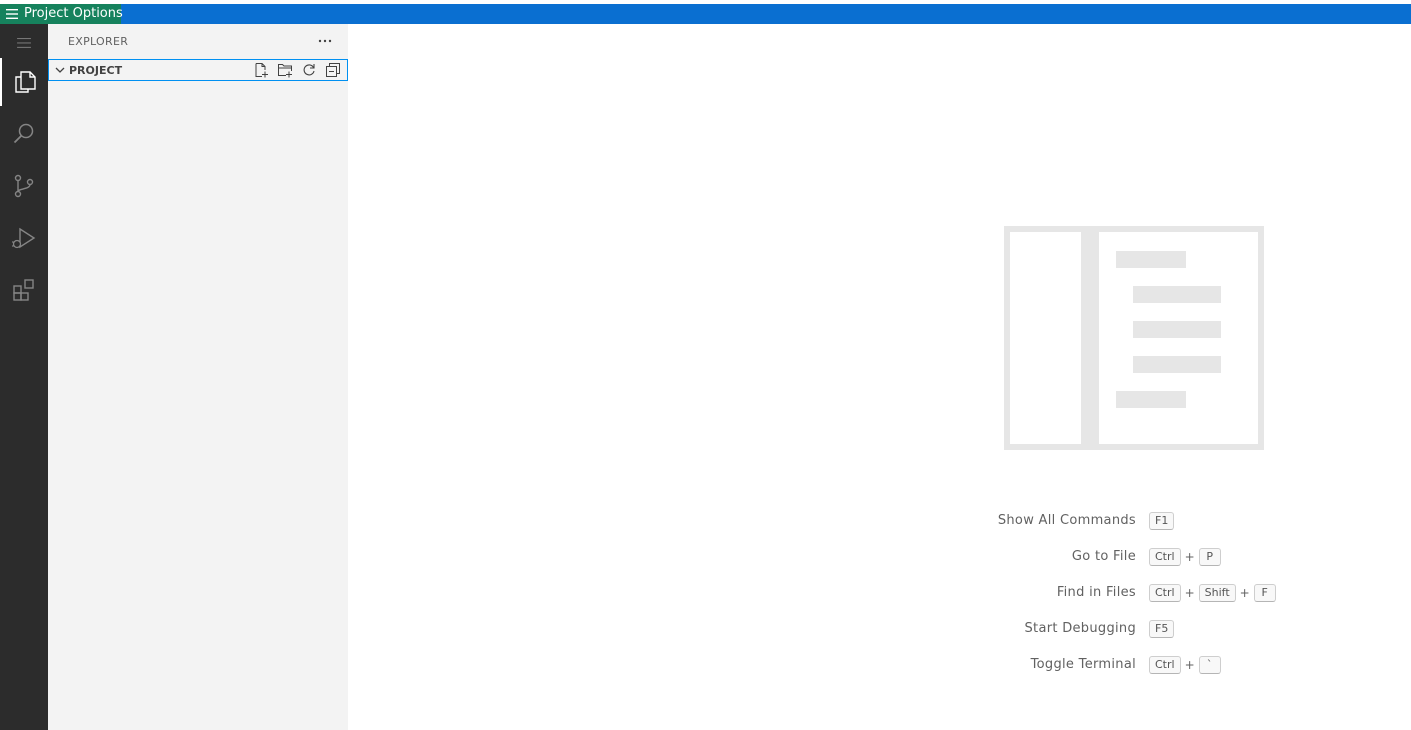 The height and width of the screenshot is (730, 1411). I want to click on refresh-button, so click(309, 70).